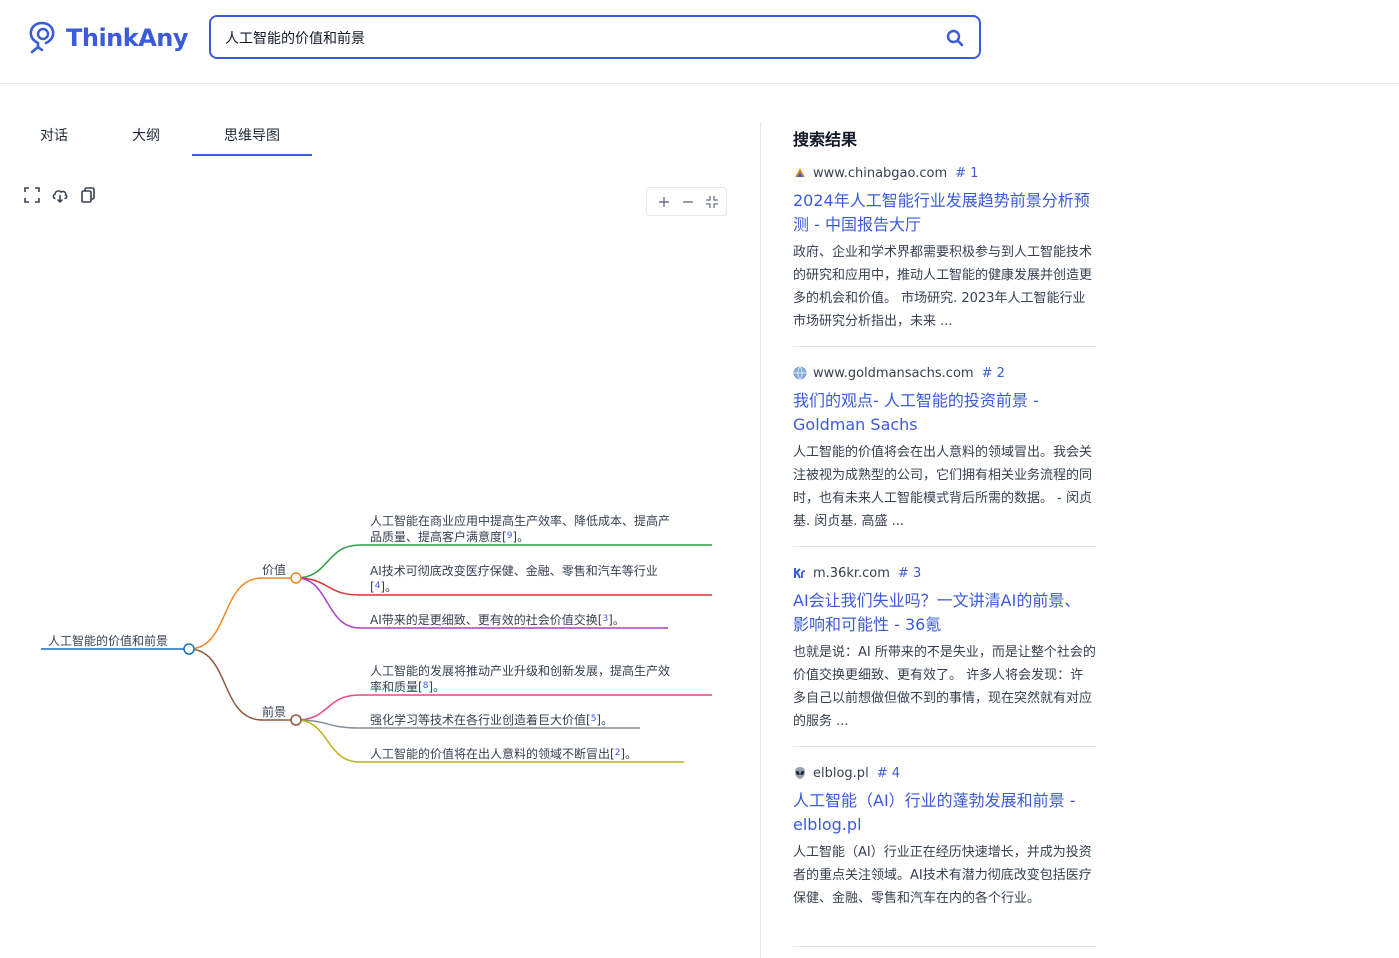  Describe the element at coordinates (893, 373) in the screenshot. I see `result-domain: www.goldmansachs.com` at that location.